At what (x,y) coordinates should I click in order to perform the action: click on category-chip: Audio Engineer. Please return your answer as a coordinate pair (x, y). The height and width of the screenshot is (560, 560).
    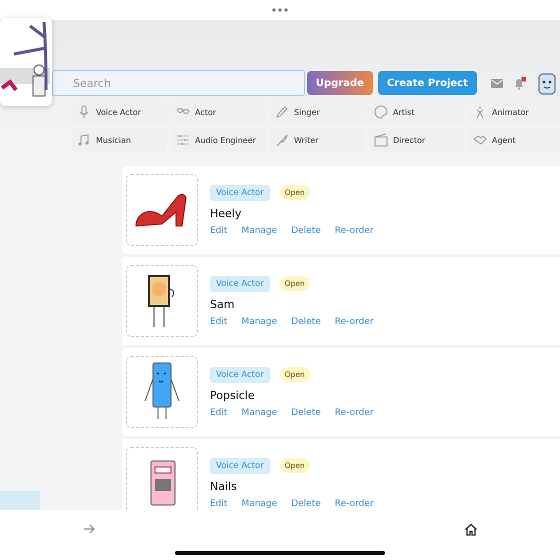
    Looking at the image, I should click on (218, 140).